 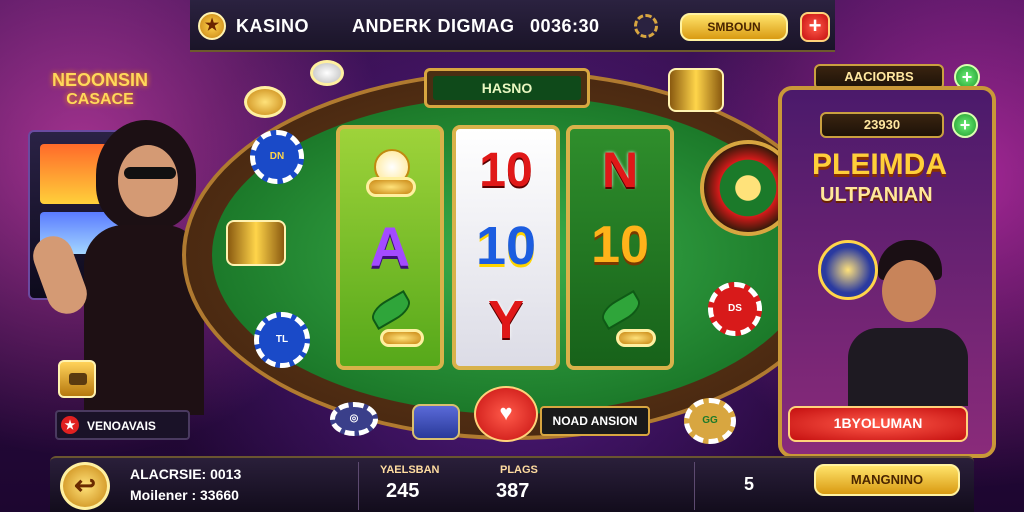 I want to click on reel-2: 10 10 Y, so click(x=506, y=247).